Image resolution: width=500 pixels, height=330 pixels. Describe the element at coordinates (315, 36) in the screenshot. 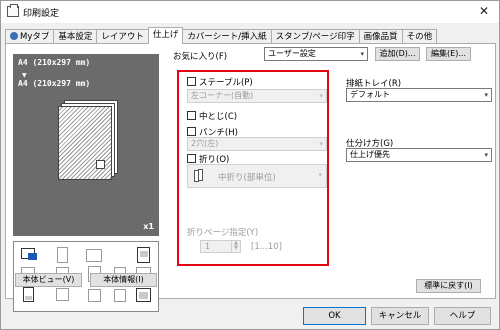

I see `tab-stamp: スタンプ/ページ印字` at that location.